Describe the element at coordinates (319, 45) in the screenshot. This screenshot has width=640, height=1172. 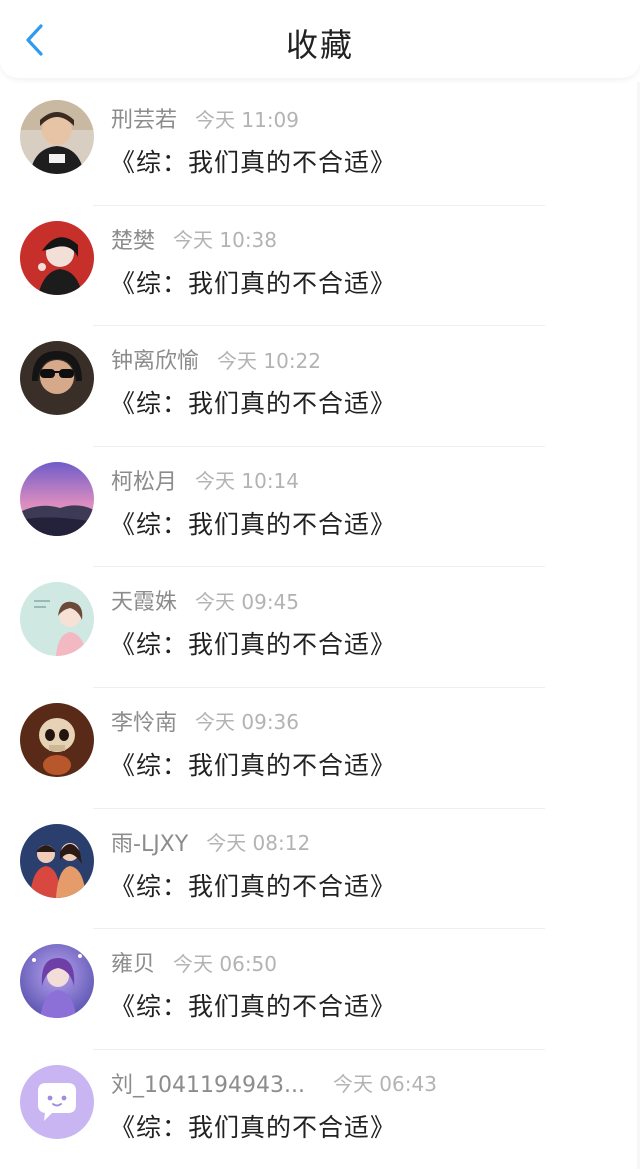
I see `page-title: 收藏` at that location.